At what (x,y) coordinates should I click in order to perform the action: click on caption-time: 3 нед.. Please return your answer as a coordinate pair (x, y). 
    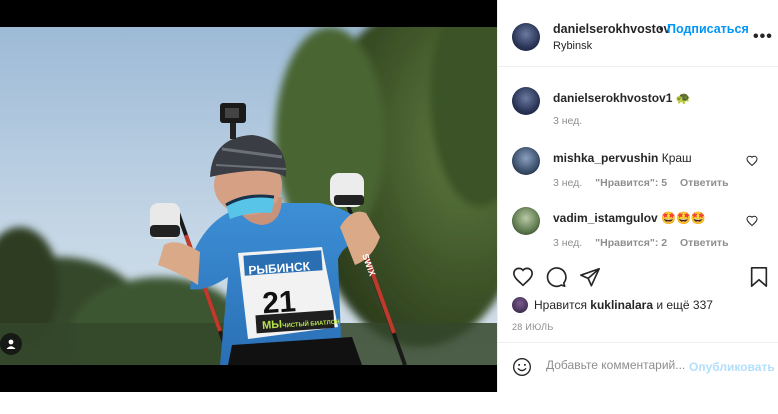
    Looking at the image, I should click on (567, 121).